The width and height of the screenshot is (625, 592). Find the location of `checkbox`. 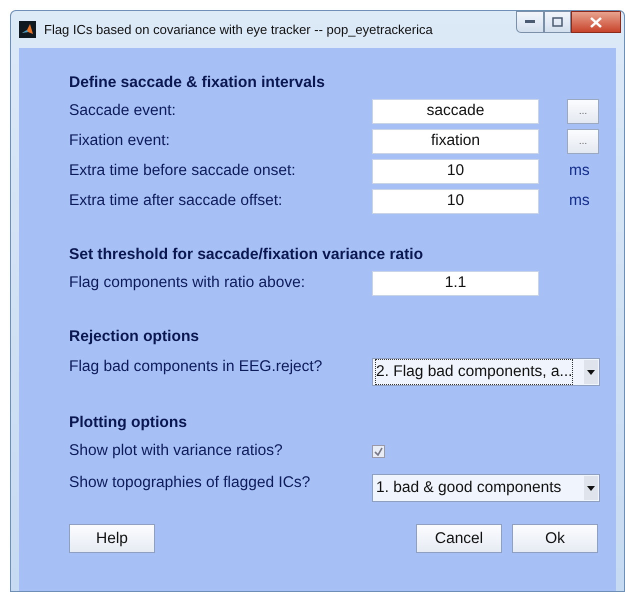

checkbox is located at coordinates (378, 451).